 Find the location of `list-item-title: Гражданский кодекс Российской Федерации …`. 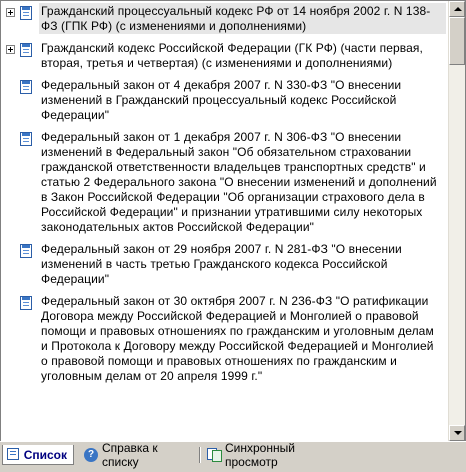

list-item-title: Гражданский кодекс Российской Федерации … is located at coordinates (232, 55).